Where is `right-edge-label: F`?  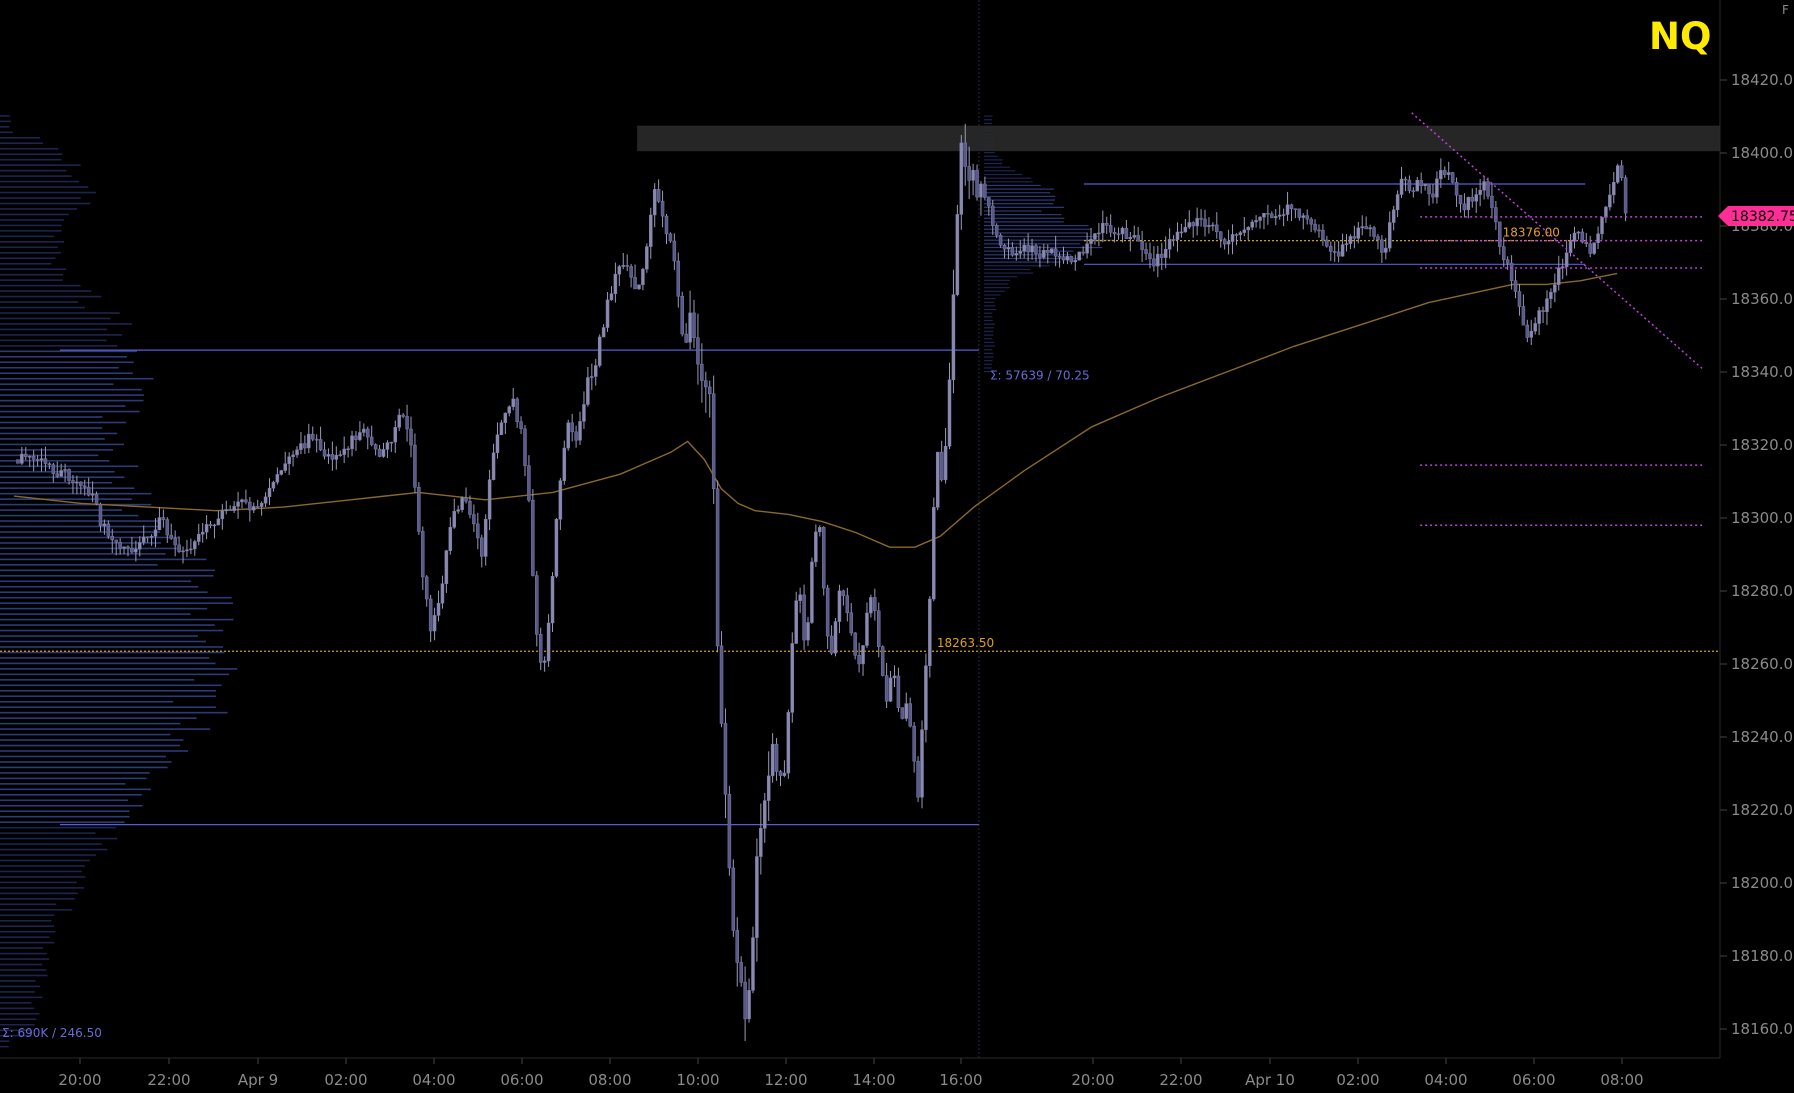
right-edge-label: F is located at coordinates (1785, 10).